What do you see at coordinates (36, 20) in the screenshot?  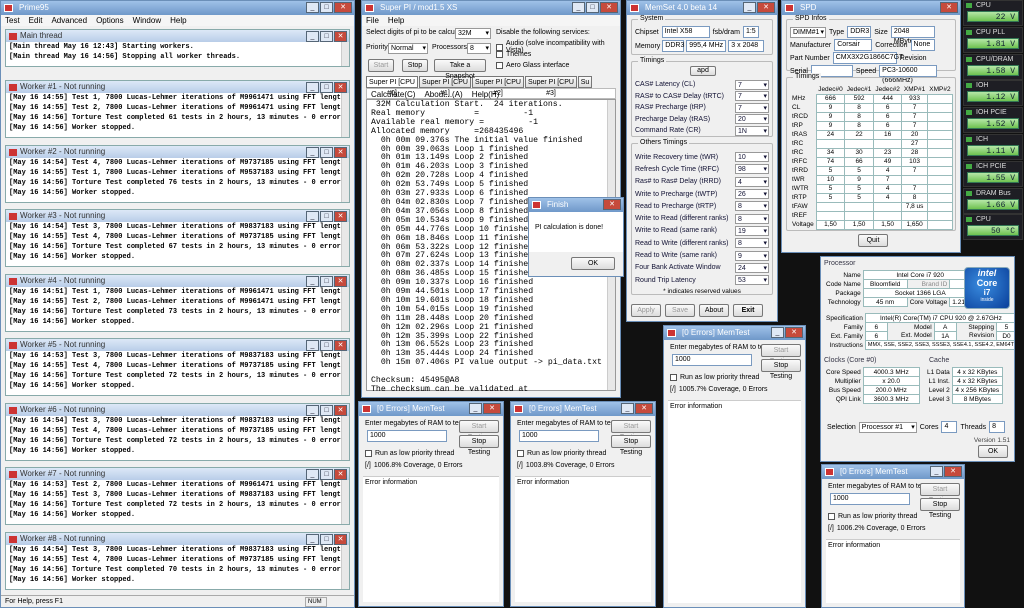 I see `menu-edit: Edit` at bounding box center [36, 20].